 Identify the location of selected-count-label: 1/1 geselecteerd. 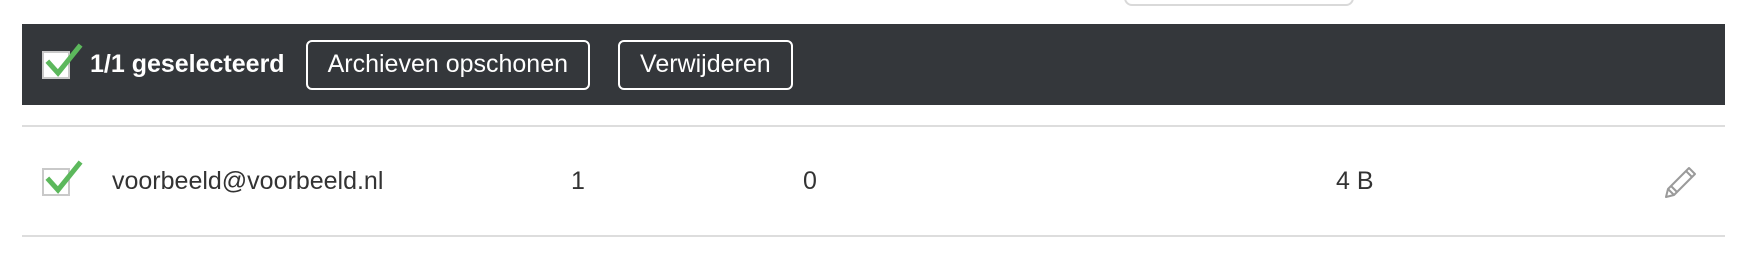
(187, 64).